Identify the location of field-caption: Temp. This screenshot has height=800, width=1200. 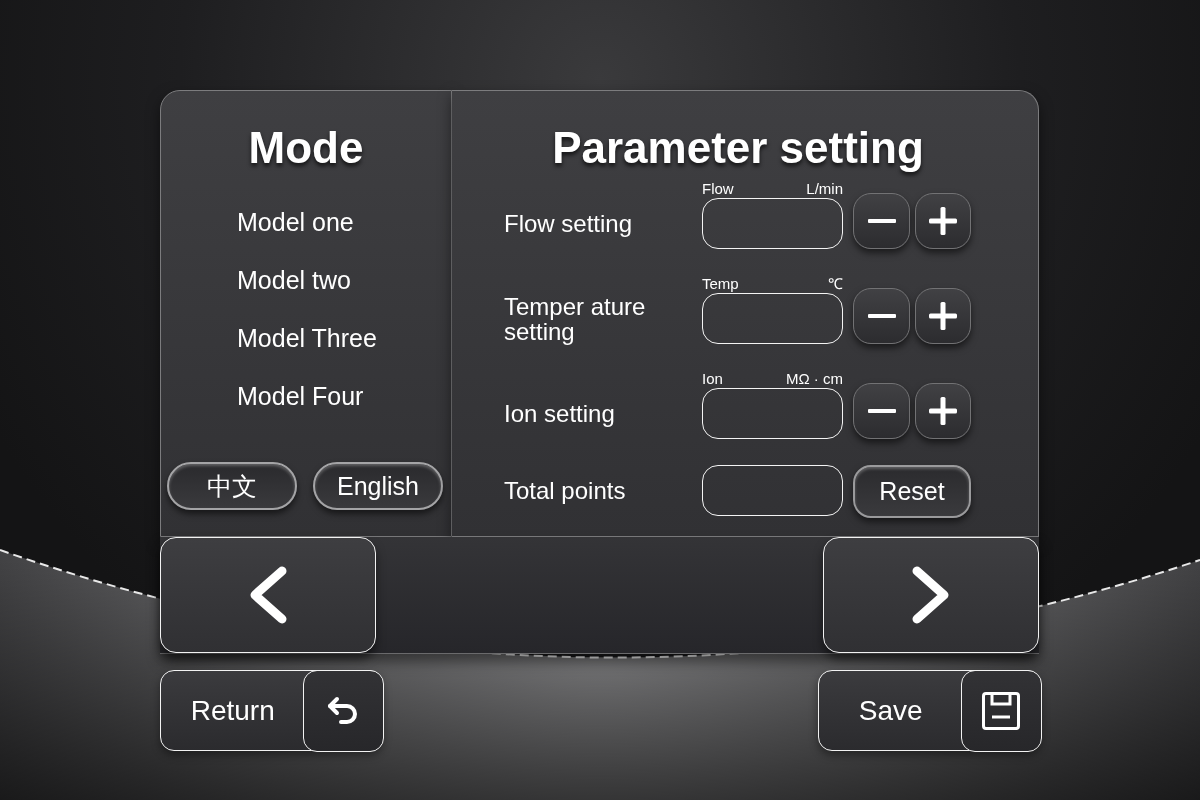
(720, 283).